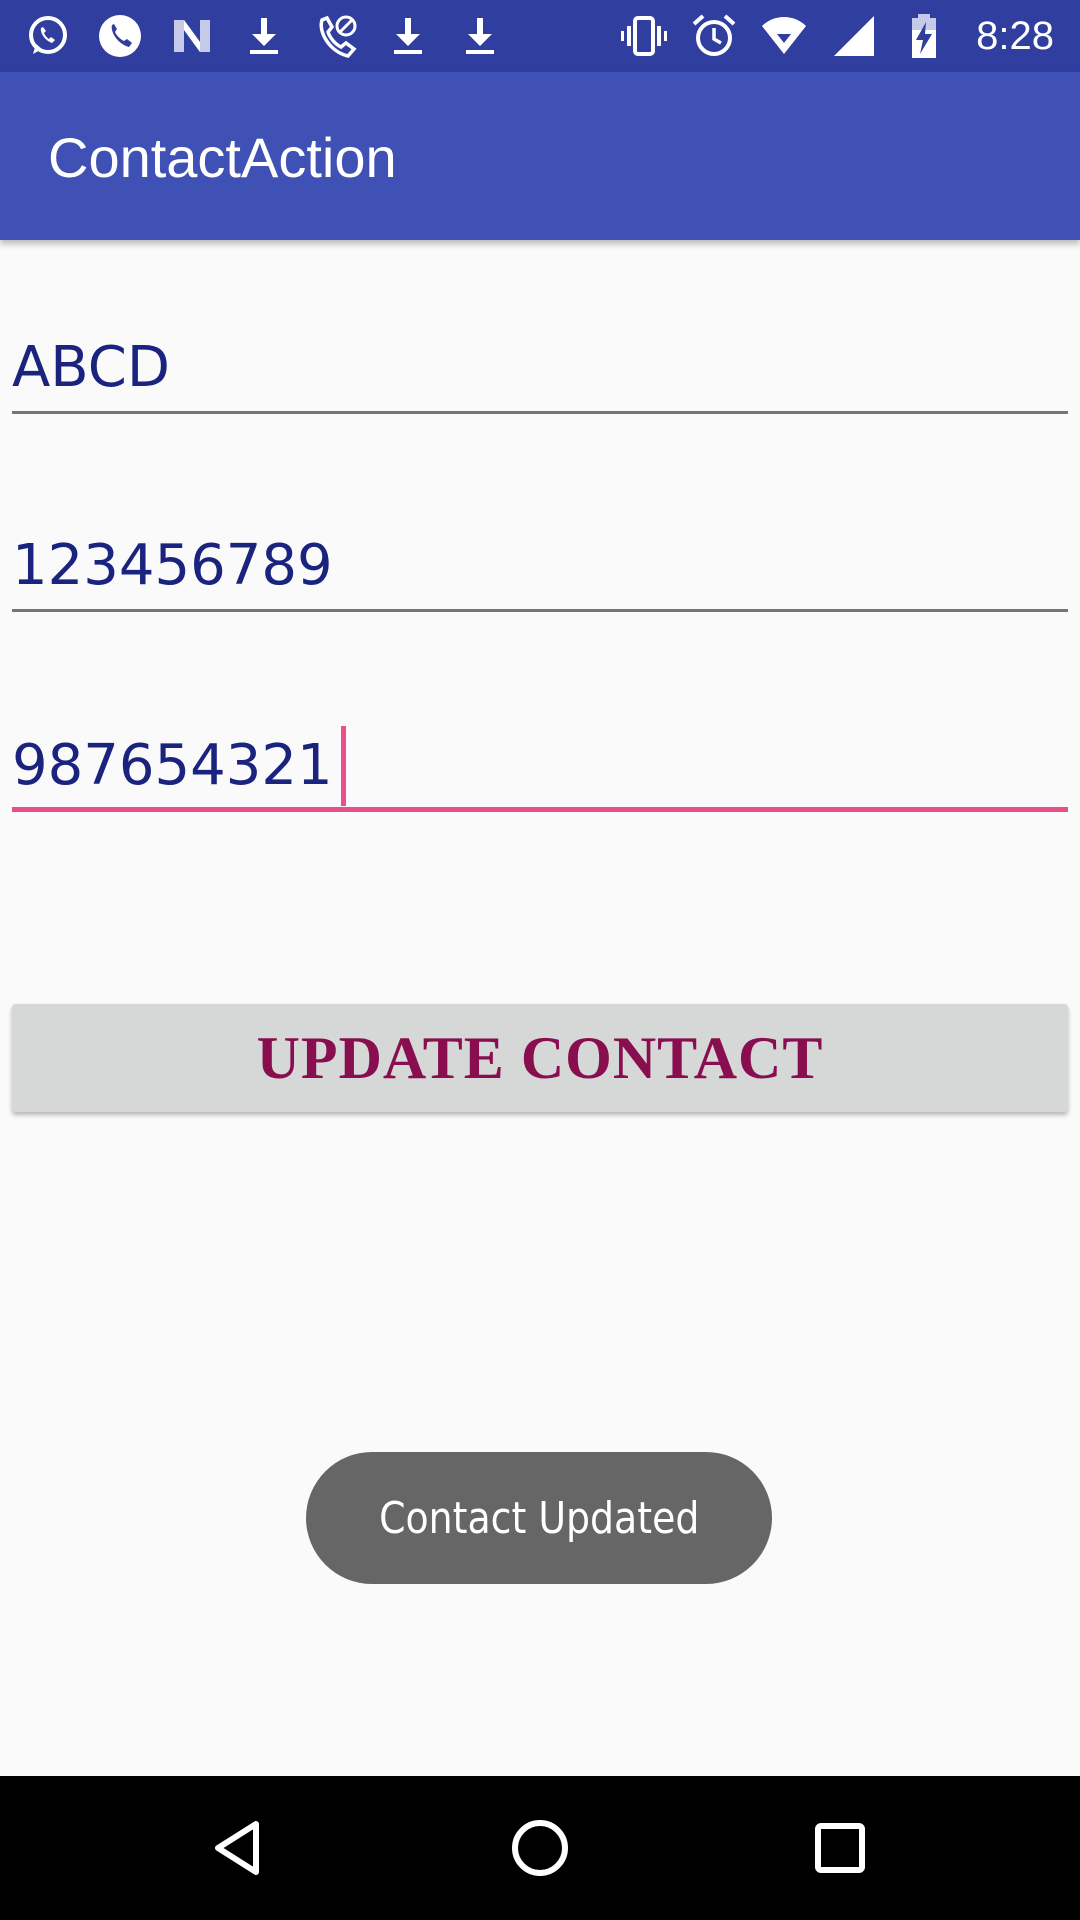  What do you see at coordinates (784, 36) in the screenshot?
I see `wifi-icon` at bounding box center [784, 36].